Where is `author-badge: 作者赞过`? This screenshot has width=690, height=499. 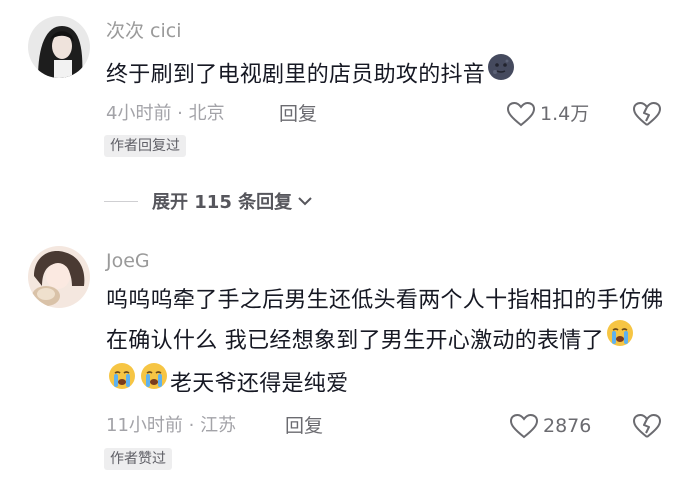 author-badge: 作者赞过 is located at coordinates (138, 459).